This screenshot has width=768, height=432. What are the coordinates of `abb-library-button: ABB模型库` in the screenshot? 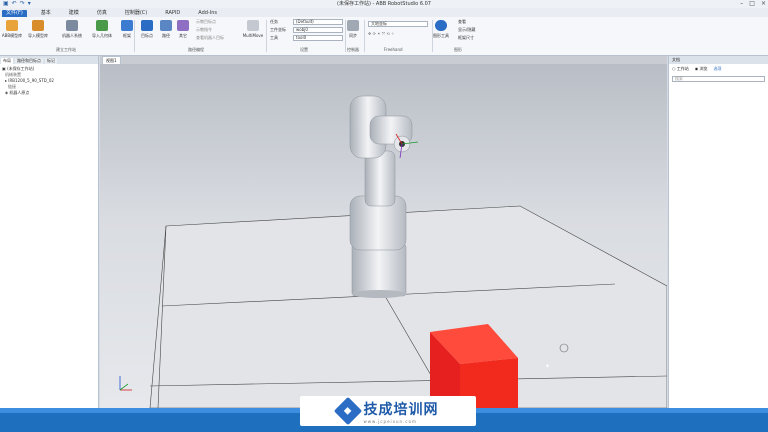 It's located at (12, 28).